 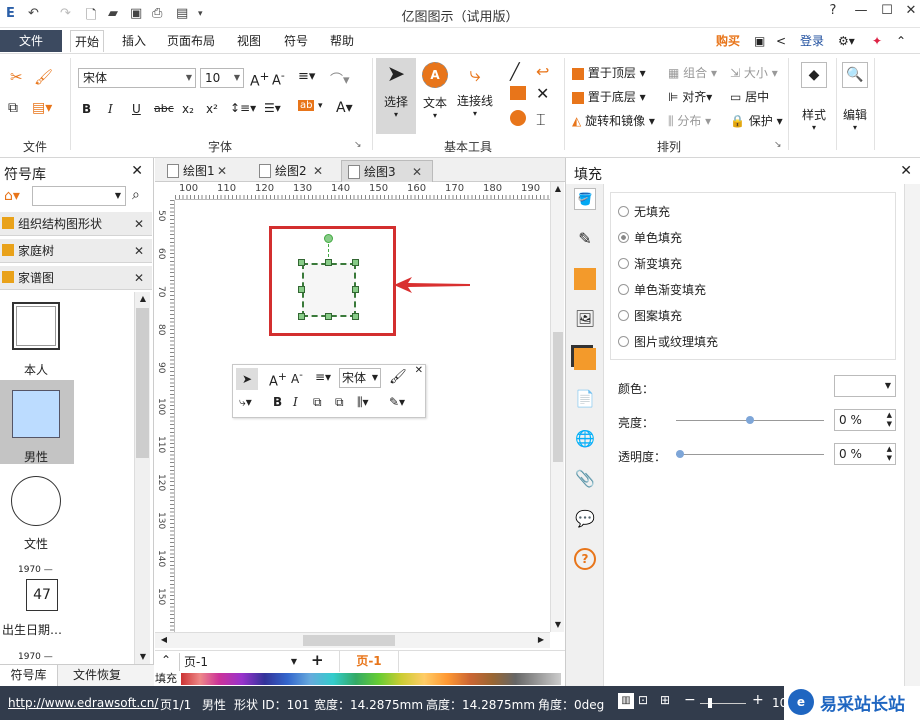 I want to click on page-select: 页-1 ▼, so click(x=240, y=662).